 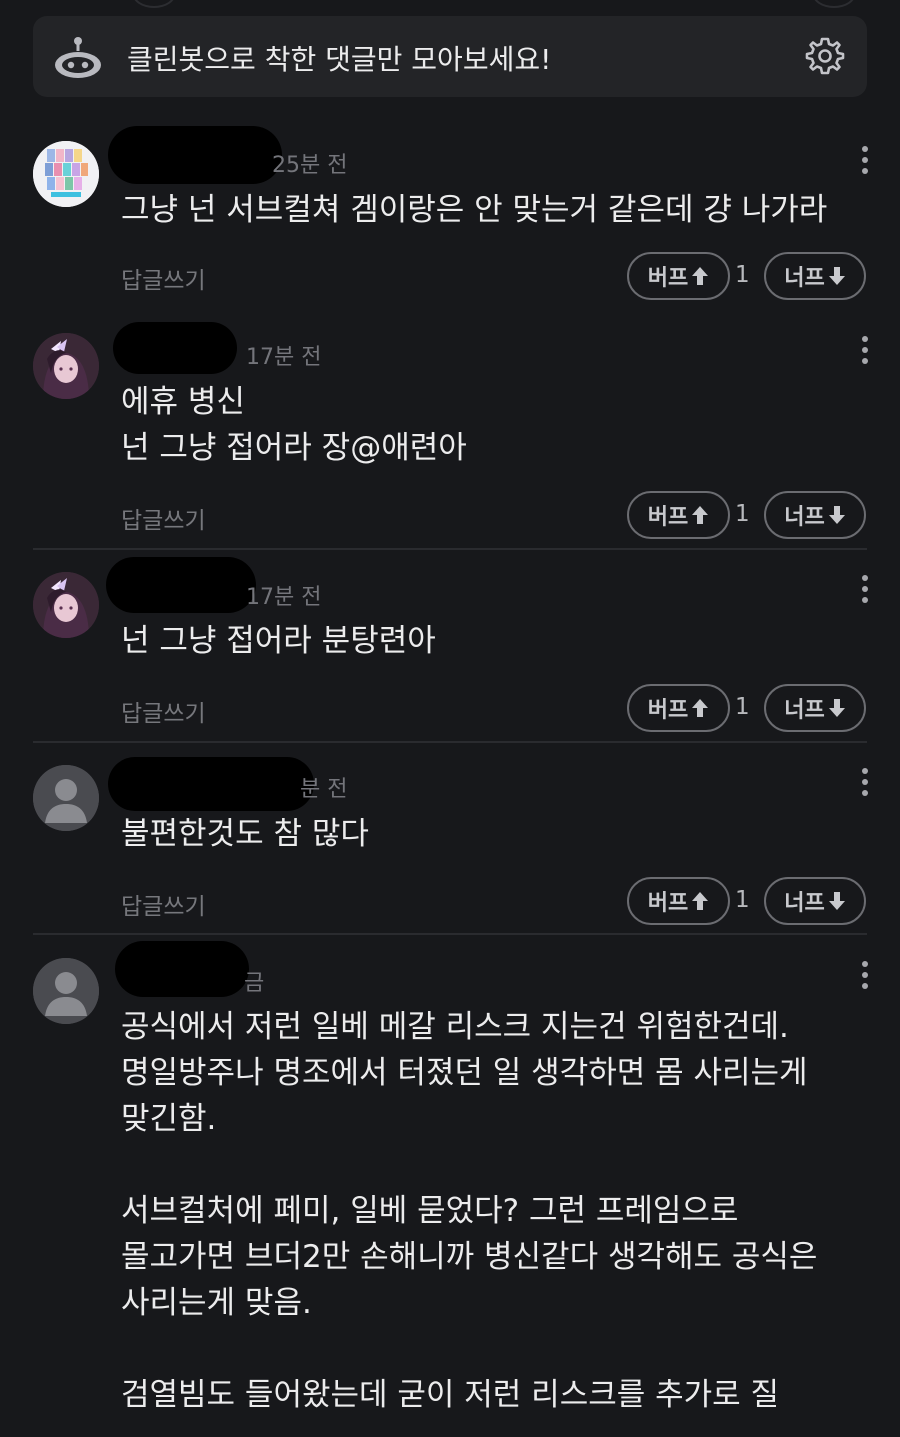 I want to click on comment-line: 에휴 병신, so click(x=183, y=402).